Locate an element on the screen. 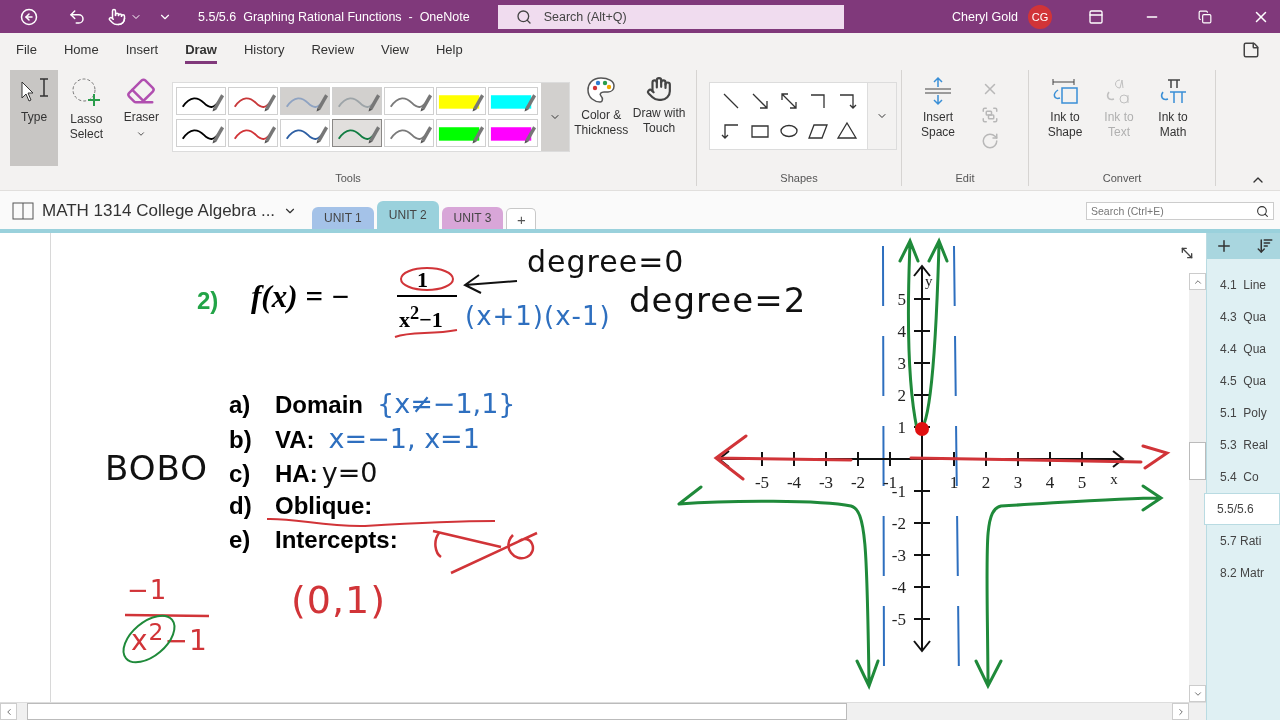 The width and height of the screenshot is (1280, 720). ink-to-math-button: Ink to Math is located at coordinates (1173, 118).